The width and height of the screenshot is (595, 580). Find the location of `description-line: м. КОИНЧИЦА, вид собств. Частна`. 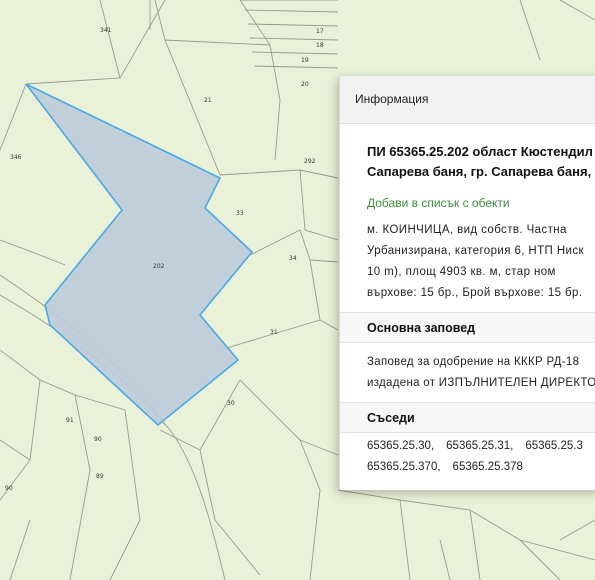

description-line: м. КОИНЧИЦА, вид собств. Частна is located at coordinates (467, 230).